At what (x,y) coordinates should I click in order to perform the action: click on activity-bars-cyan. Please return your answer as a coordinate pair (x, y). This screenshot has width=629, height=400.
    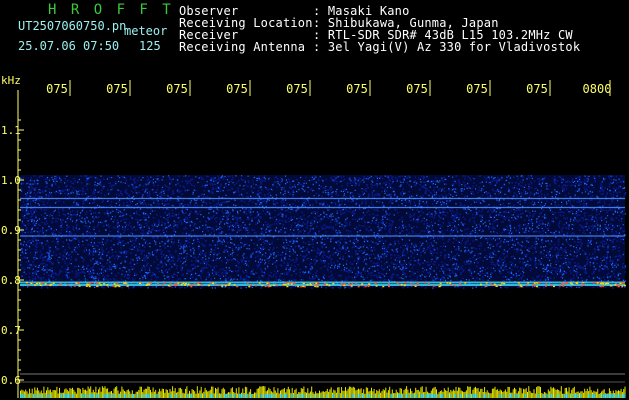
    Looking at the image, I should click on (323, 396).